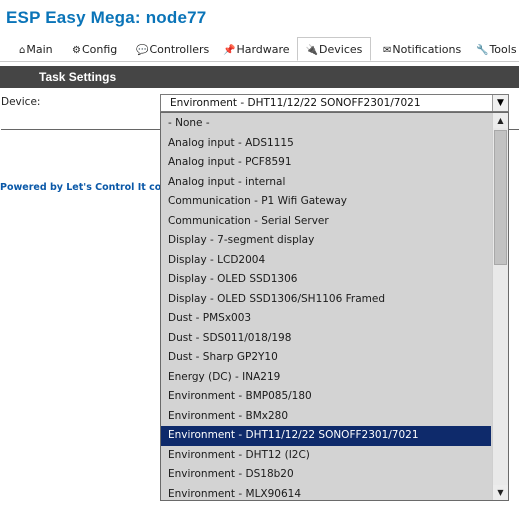 This screenshot has width=519, height=512. I want to click on dropdown-option: Dust - Sharp GP2Y10, so click(326, 358).